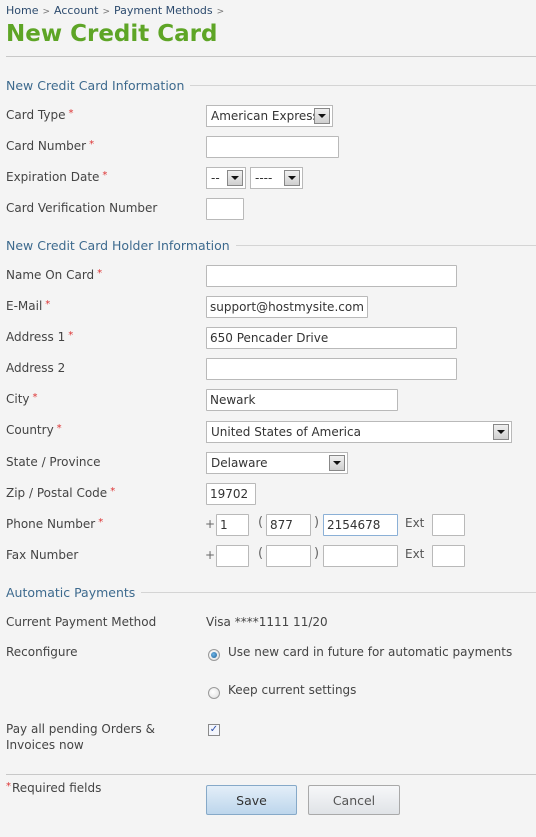  I want to click on section-automatic-payments: Automatic Payments, so click(271, 592).